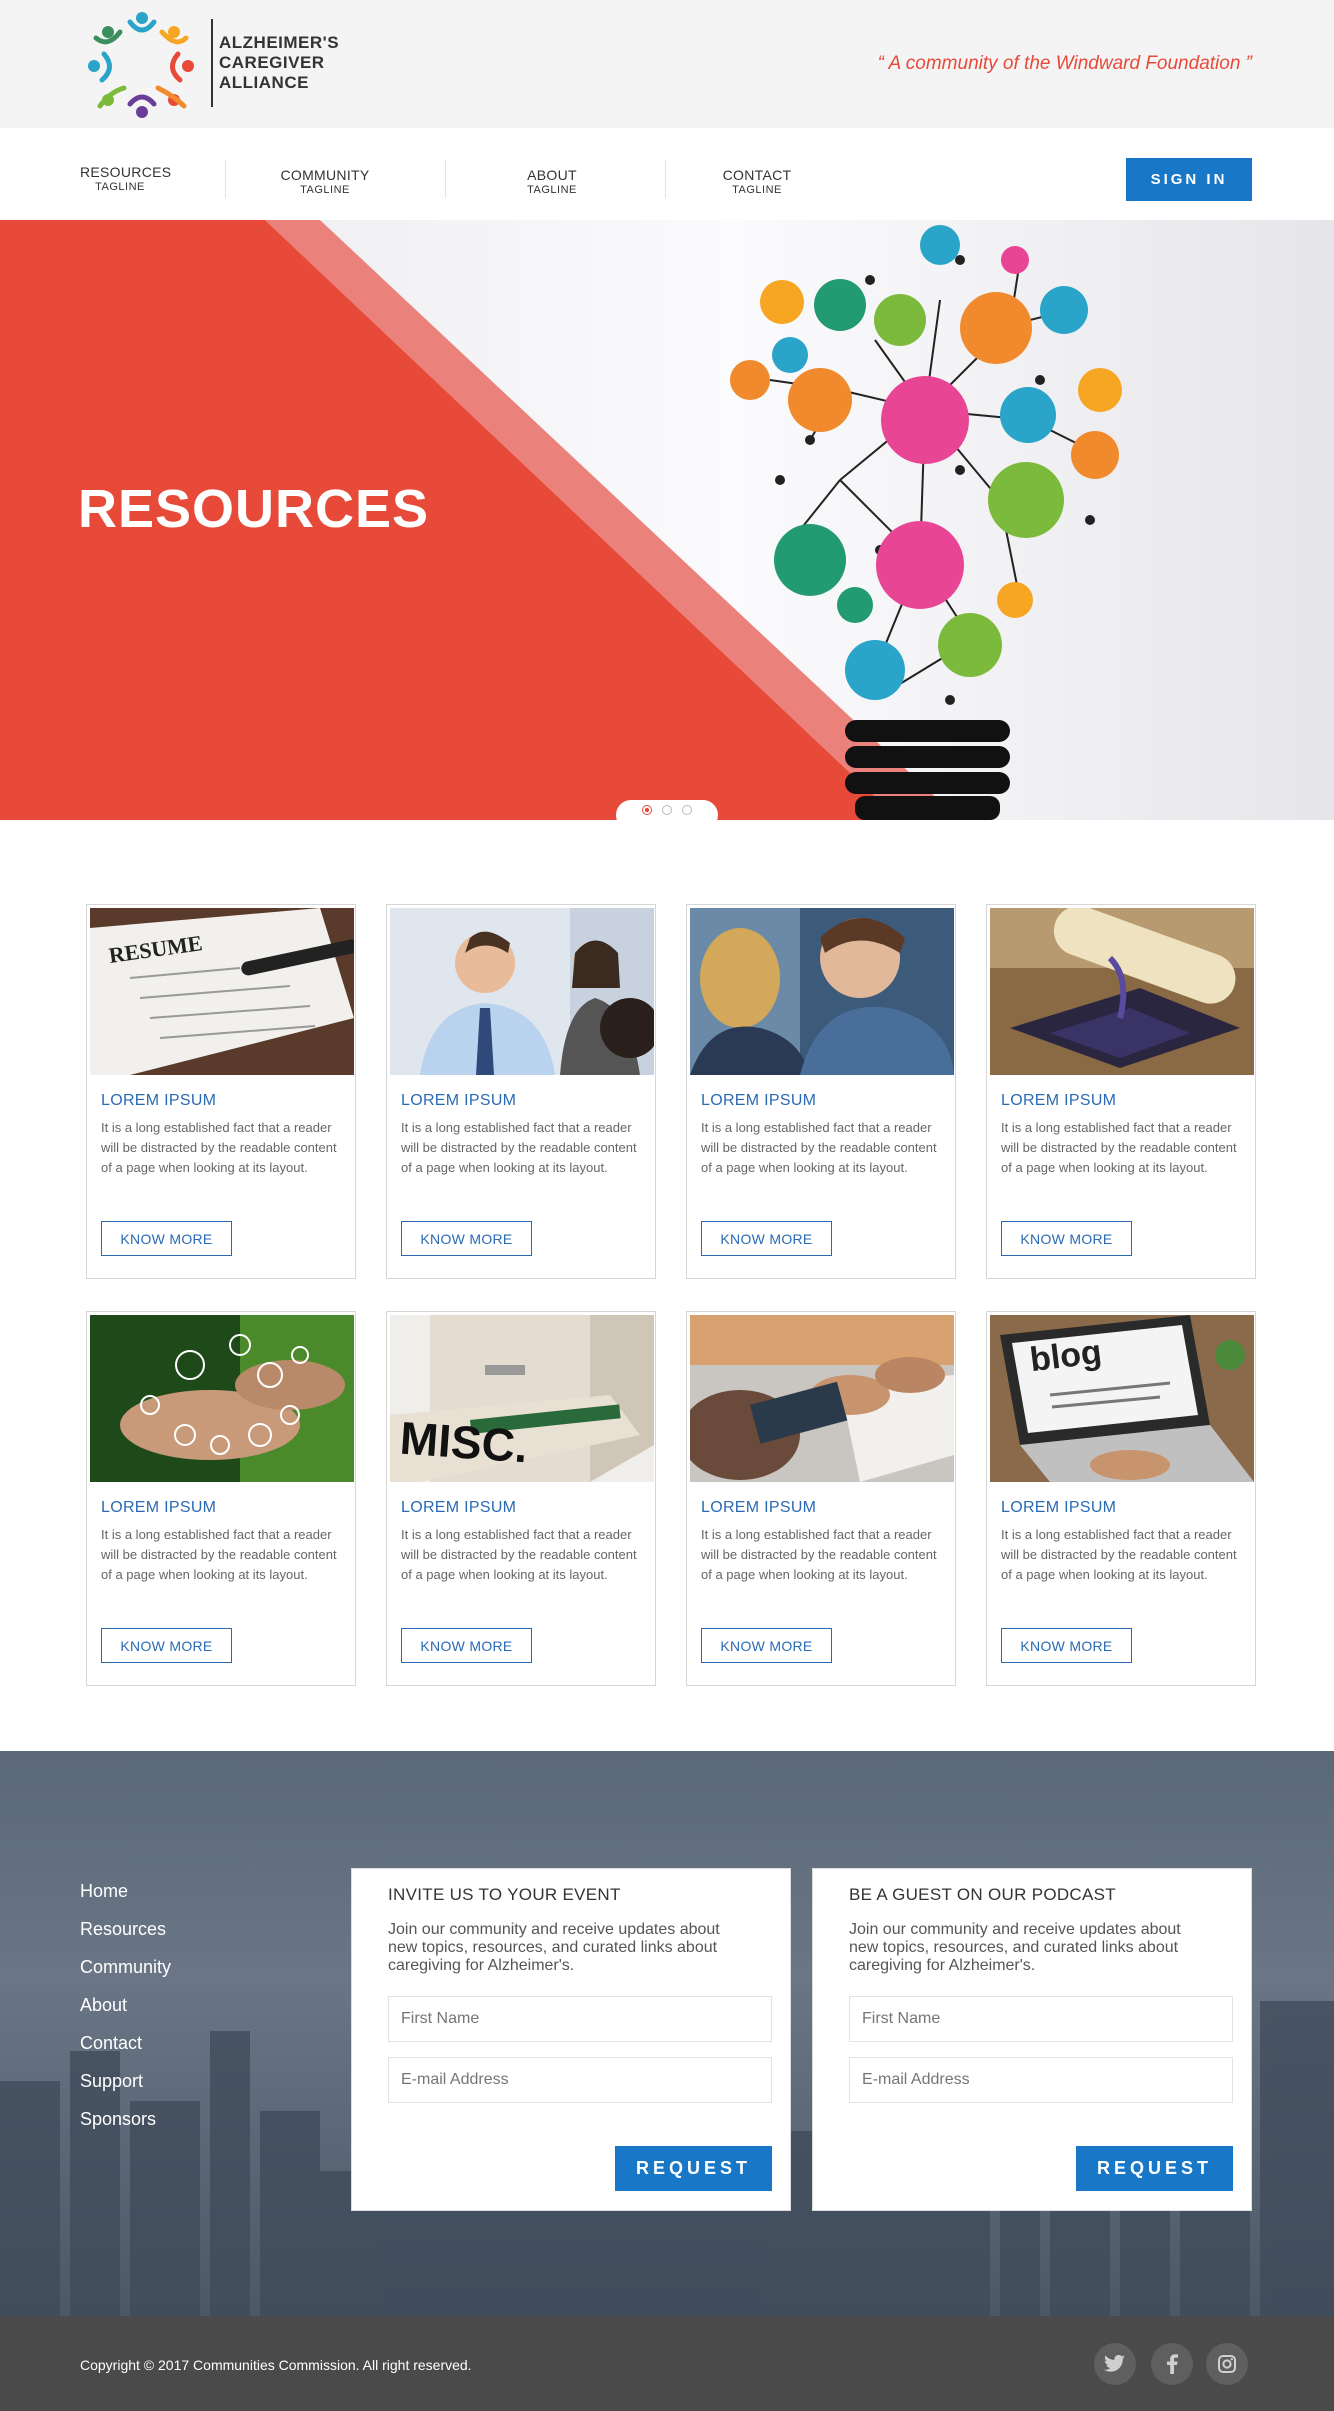 The height and width of the screenshot is (2411, 1334). I want to click on footer-link-home: Home, so click(125, 1892).